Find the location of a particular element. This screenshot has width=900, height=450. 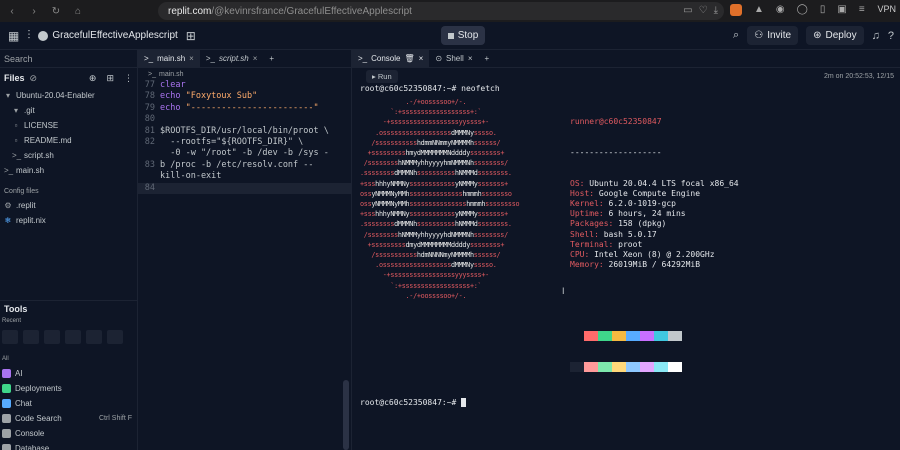

files-header: Files ⊘ ⊕ ⊞ ⋮ is located at coordinates (68, 78).